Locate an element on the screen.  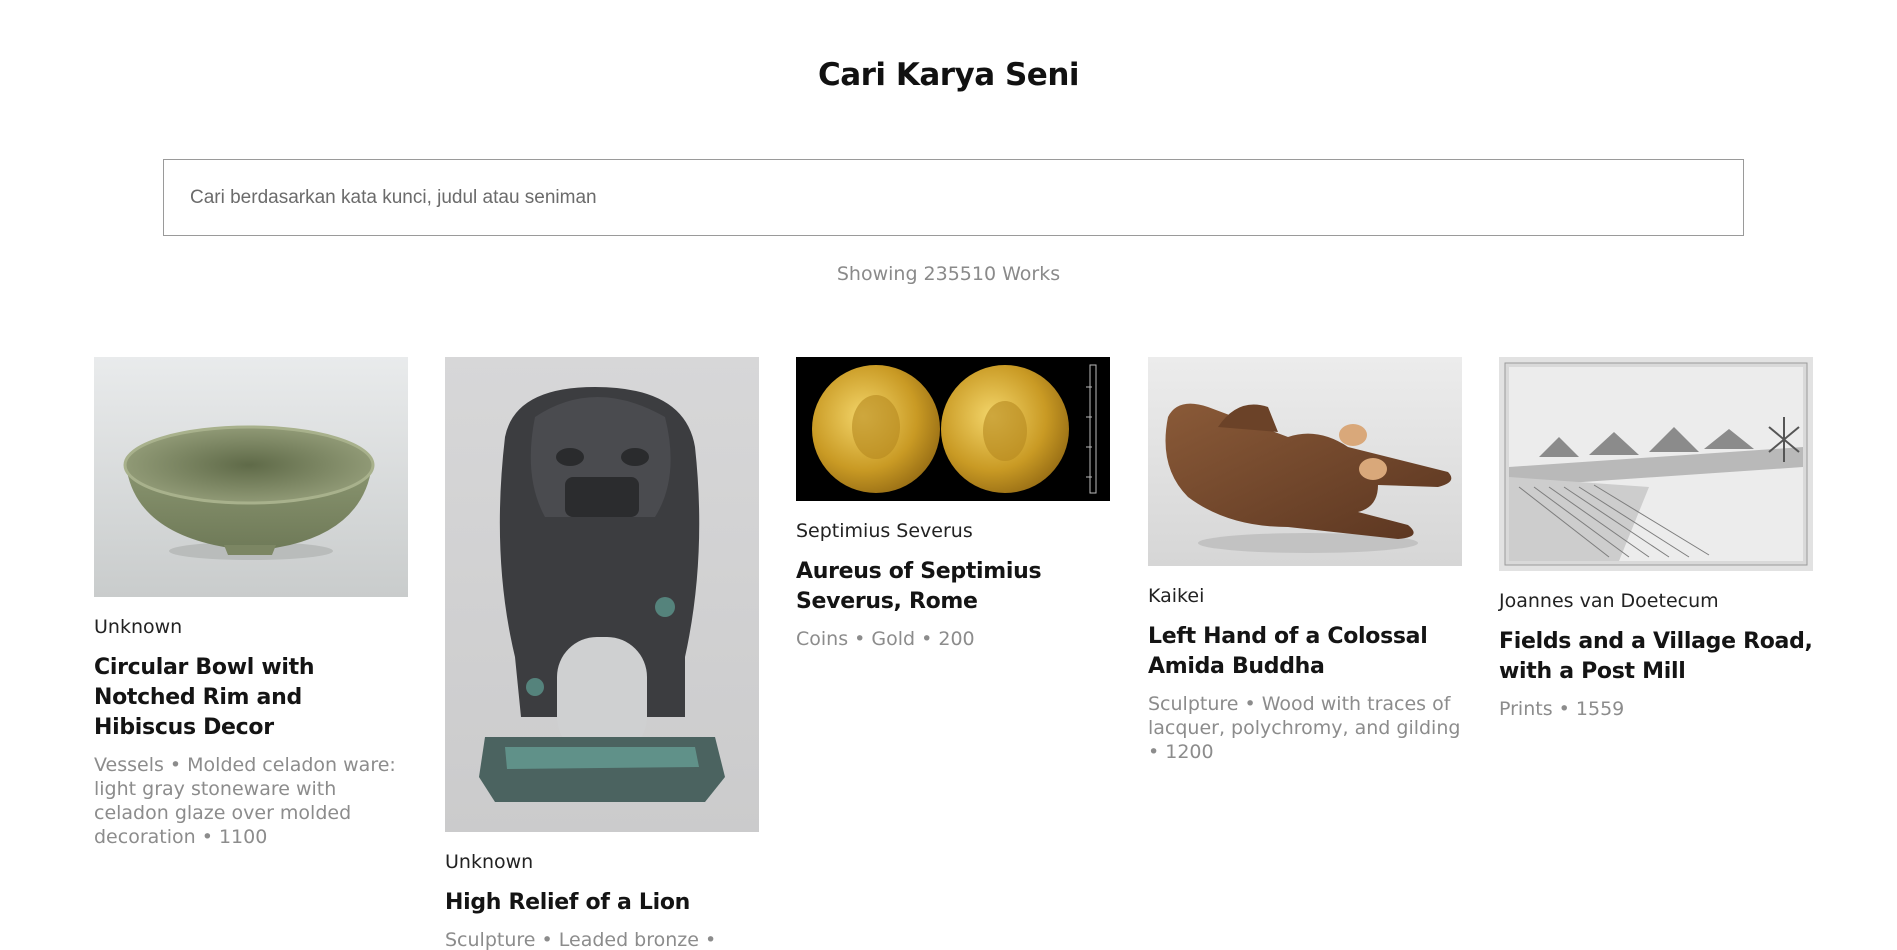
artwork-image-celadon-bowl is located at coordinates (251, 477).